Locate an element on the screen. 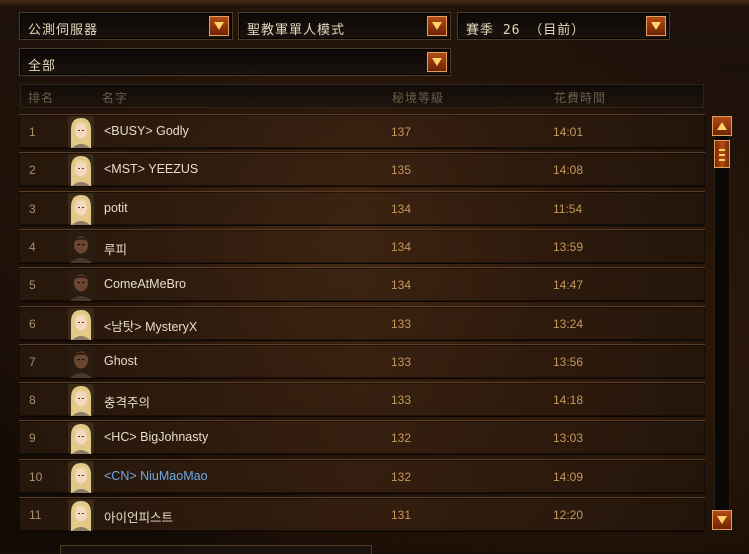  row-time: 11:54 is located at coordinates (568, 208).